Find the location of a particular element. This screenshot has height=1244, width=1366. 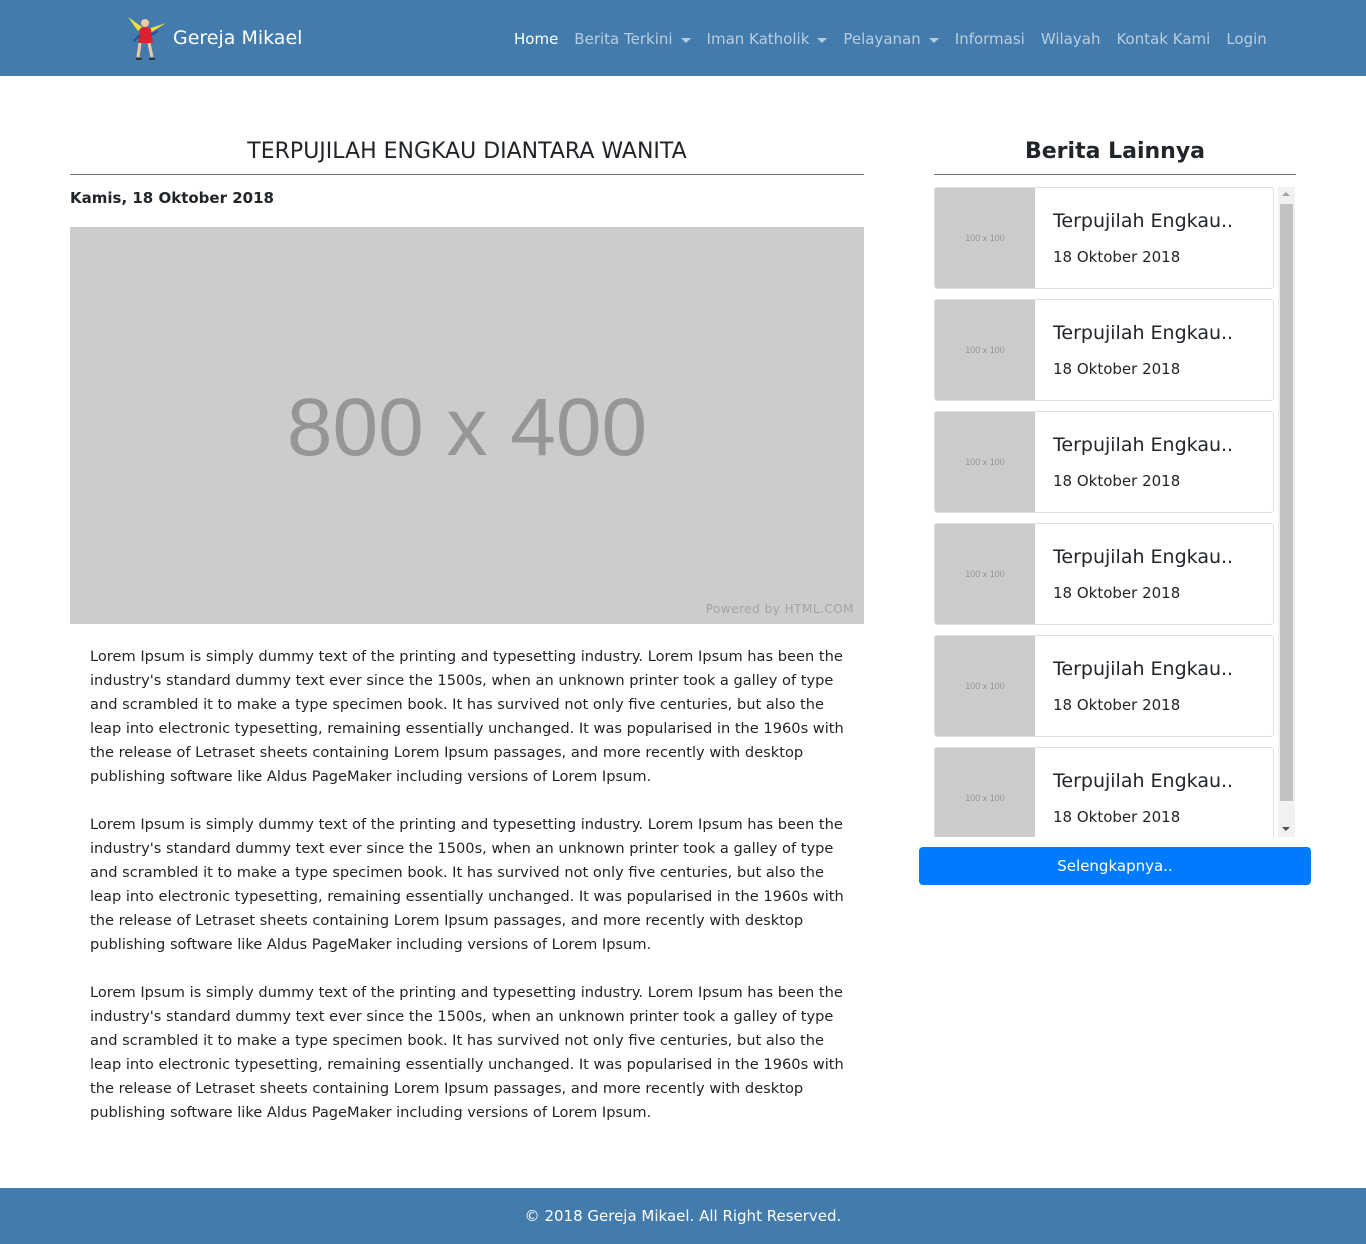

nav-item-informasi: Informasi is located at coordinates (990, 39).